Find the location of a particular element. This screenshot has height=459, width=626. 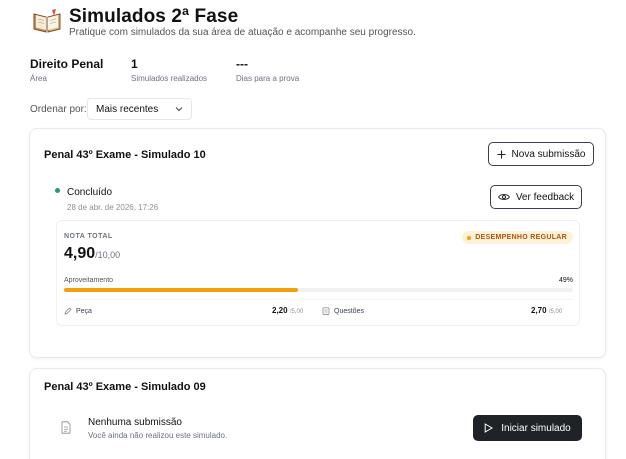

badge-dot is located at coordinates (469, 237).